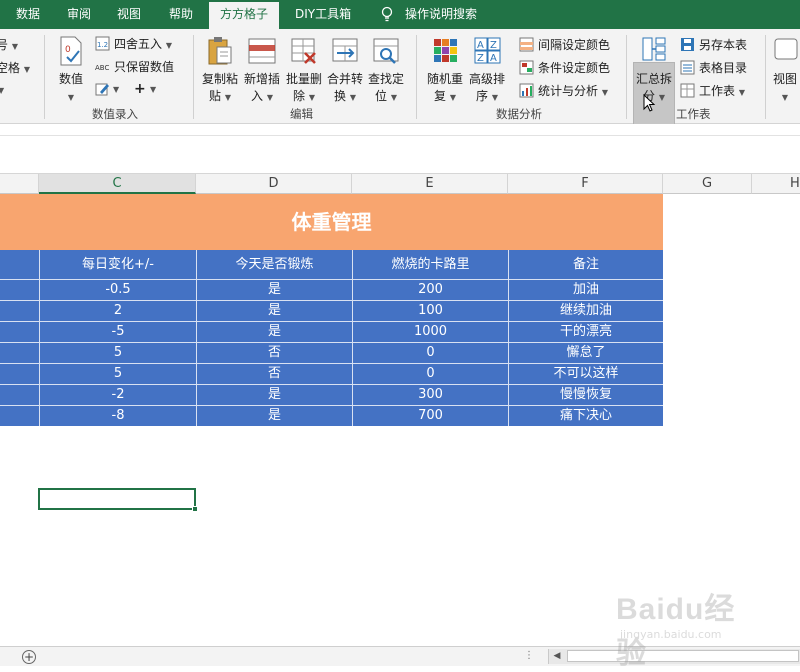  I want to click on table-cell: -2, so click(117, 395).